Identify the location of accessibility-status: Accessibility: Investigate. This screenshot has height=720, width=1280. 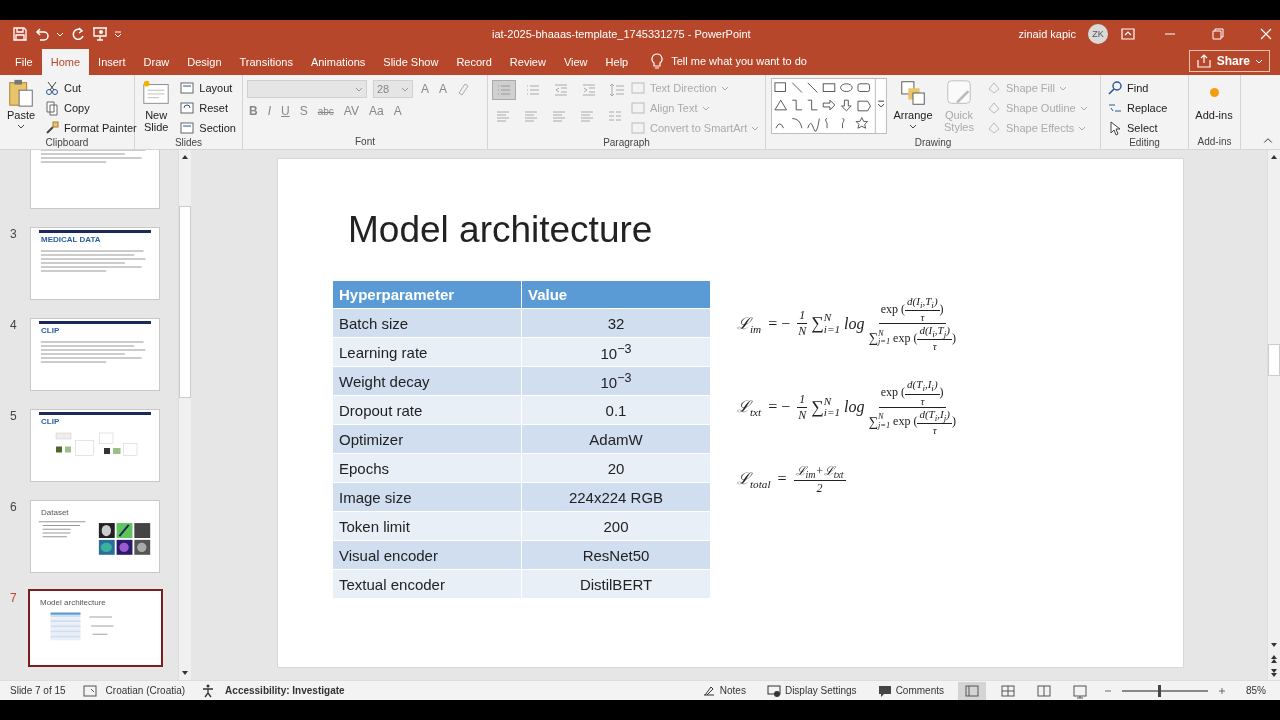
(285, 690).